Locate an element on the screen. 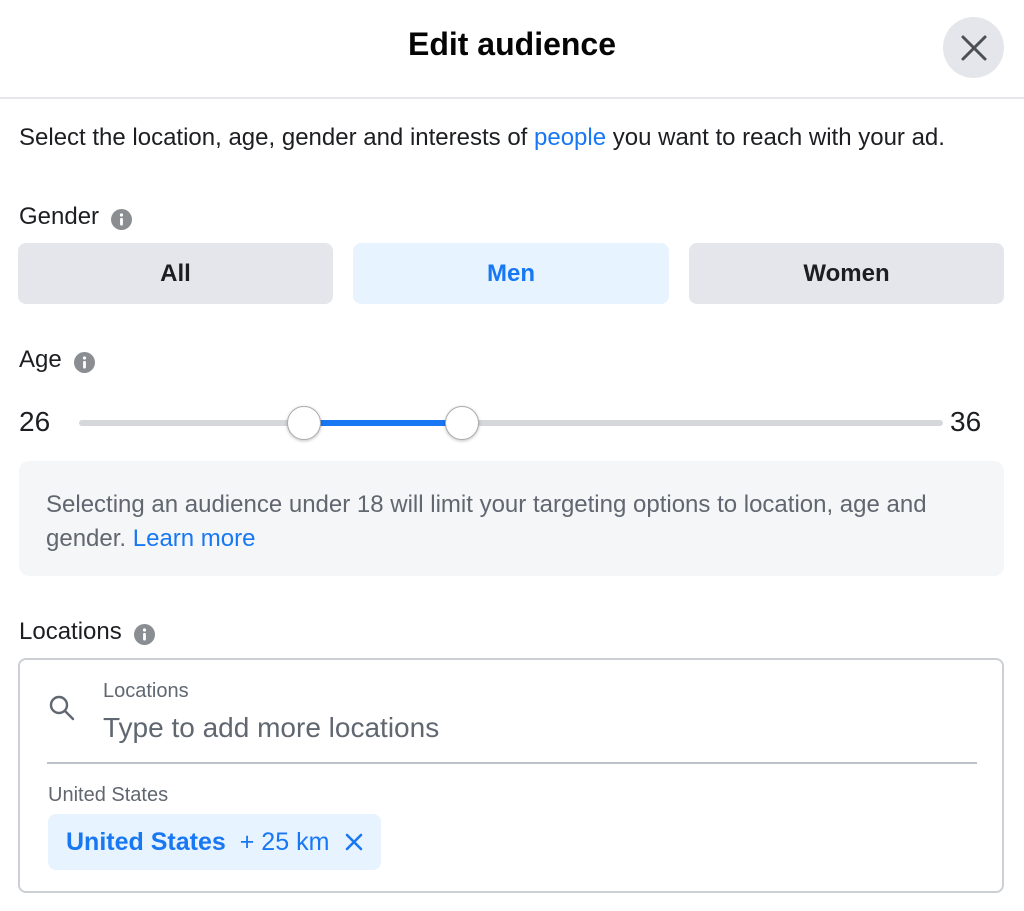 The image size is (1024, 911). learn-more-link: Learn more is located at coordinates (194, 538).